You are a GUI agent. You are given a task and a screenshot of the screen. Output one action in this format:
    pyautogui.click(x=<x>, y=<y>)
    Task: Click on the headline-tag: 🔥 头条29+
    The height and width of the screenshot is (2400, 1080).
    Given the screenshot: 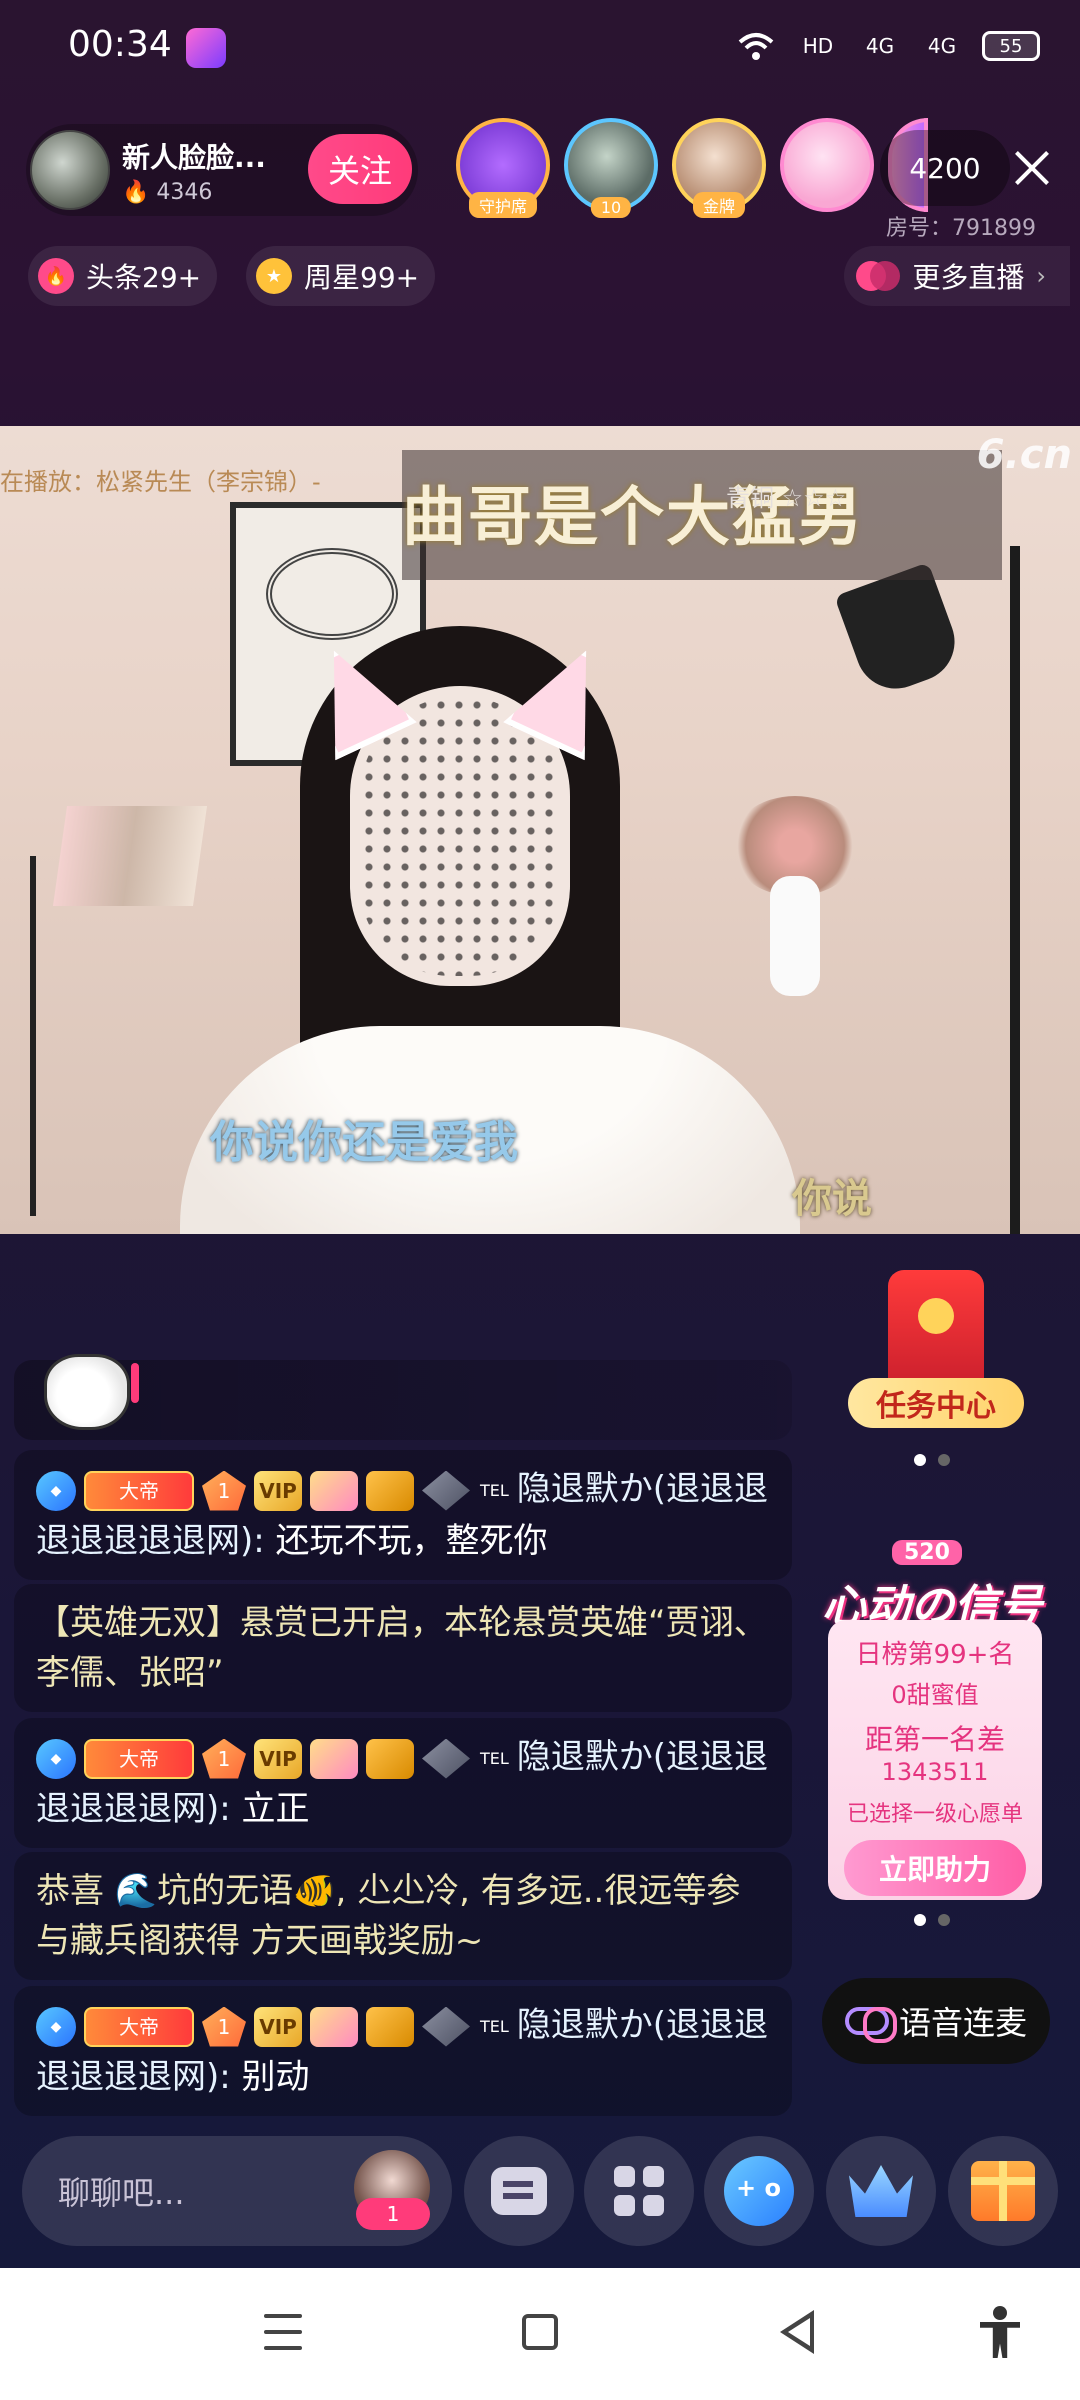 What is the action you would take?
    pyautogui.click(x=123, y=276)
    